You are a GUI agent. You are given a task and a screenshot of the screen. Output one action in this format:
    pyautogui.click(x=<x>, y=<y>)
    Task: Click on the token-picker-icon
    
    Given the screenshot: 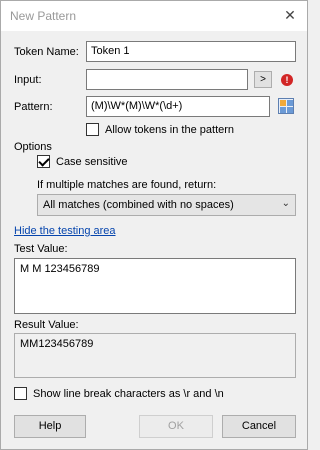 What is the action you would take?
    pyautogui.click(x=286, y=106)
    